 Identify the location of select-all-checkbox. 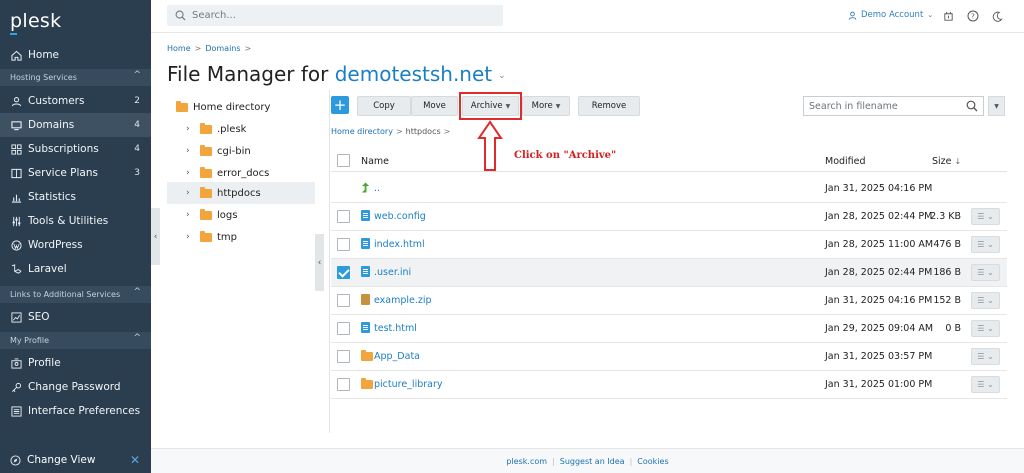
(343, 160).